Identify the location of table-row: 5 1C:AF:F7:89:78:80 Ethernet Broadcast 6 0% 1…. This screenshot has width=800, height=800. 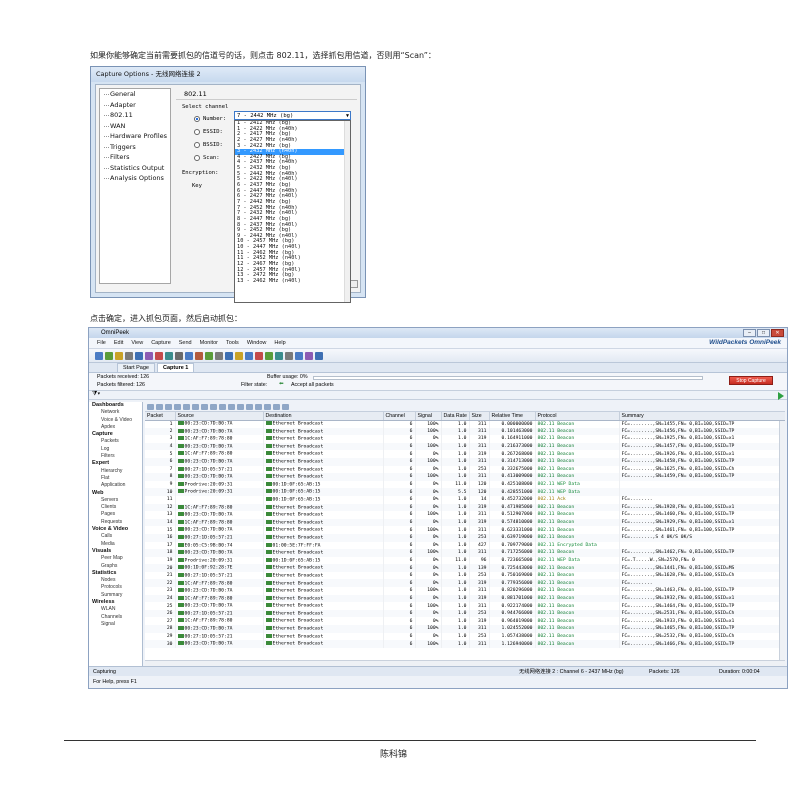
(465, 454).